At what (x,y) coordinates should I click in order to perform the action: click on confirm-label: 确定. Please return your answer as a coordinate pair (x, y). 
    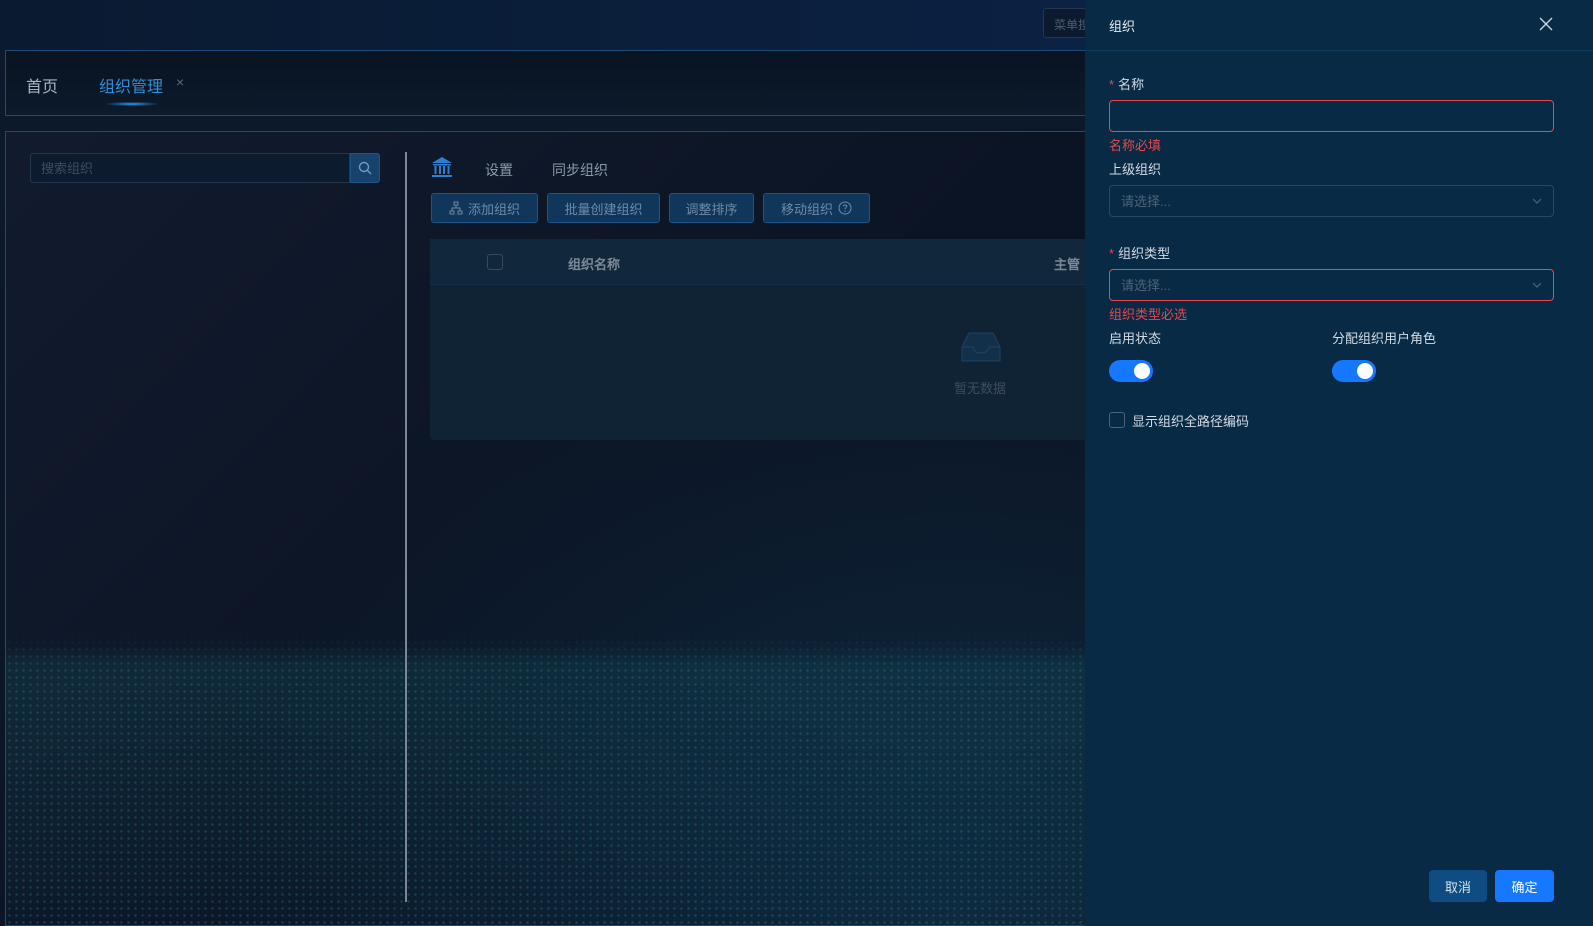
    Looking at the image, I should click on (1524, 887).